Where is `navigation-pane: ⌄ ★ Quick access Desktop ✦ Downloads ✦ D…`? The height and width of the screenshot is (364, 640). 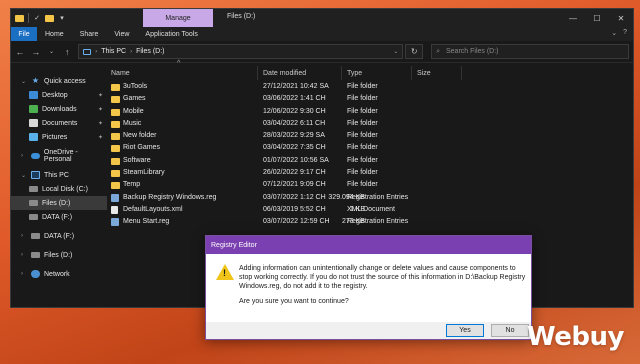
navigation-pane: ⌄ ★ Quick access Desktop ✦ Downloads ✦ D… is located at coordinates (59, 185).